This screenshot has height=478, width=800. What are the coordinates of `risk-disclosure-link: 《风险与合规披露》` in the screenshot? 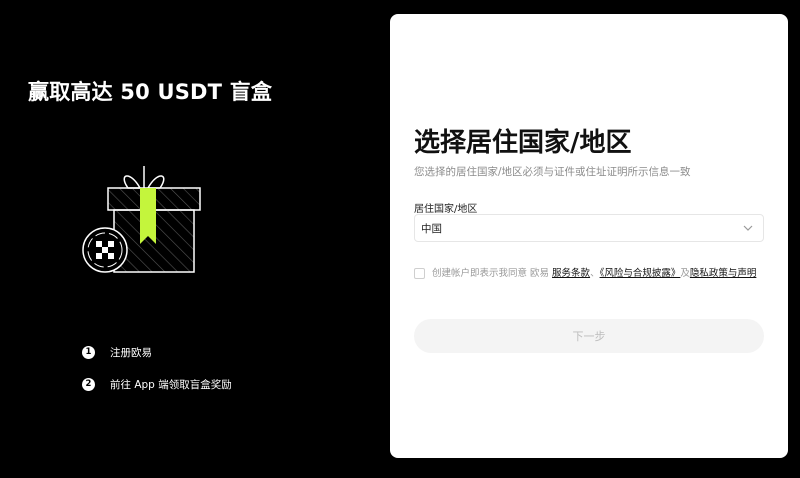 It's located at (640, 273).